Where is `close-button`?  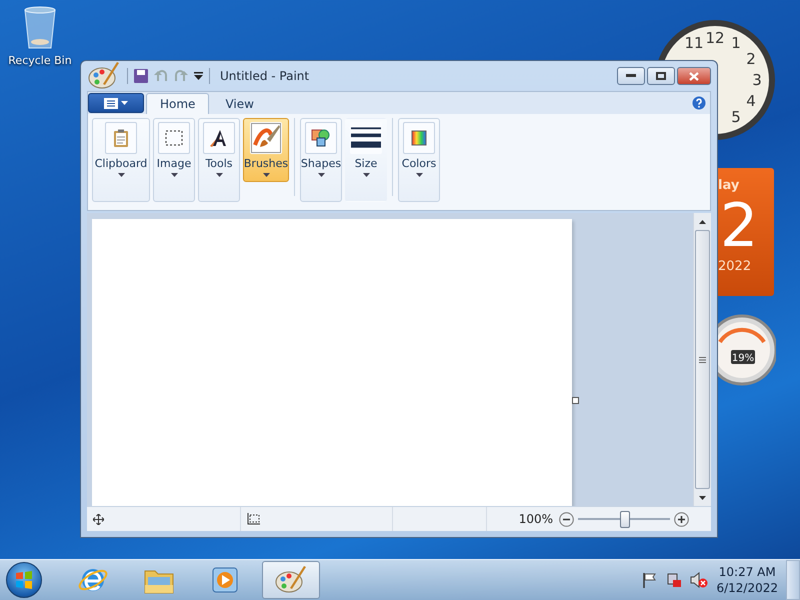
close-button is located at coordinates (694, 76).